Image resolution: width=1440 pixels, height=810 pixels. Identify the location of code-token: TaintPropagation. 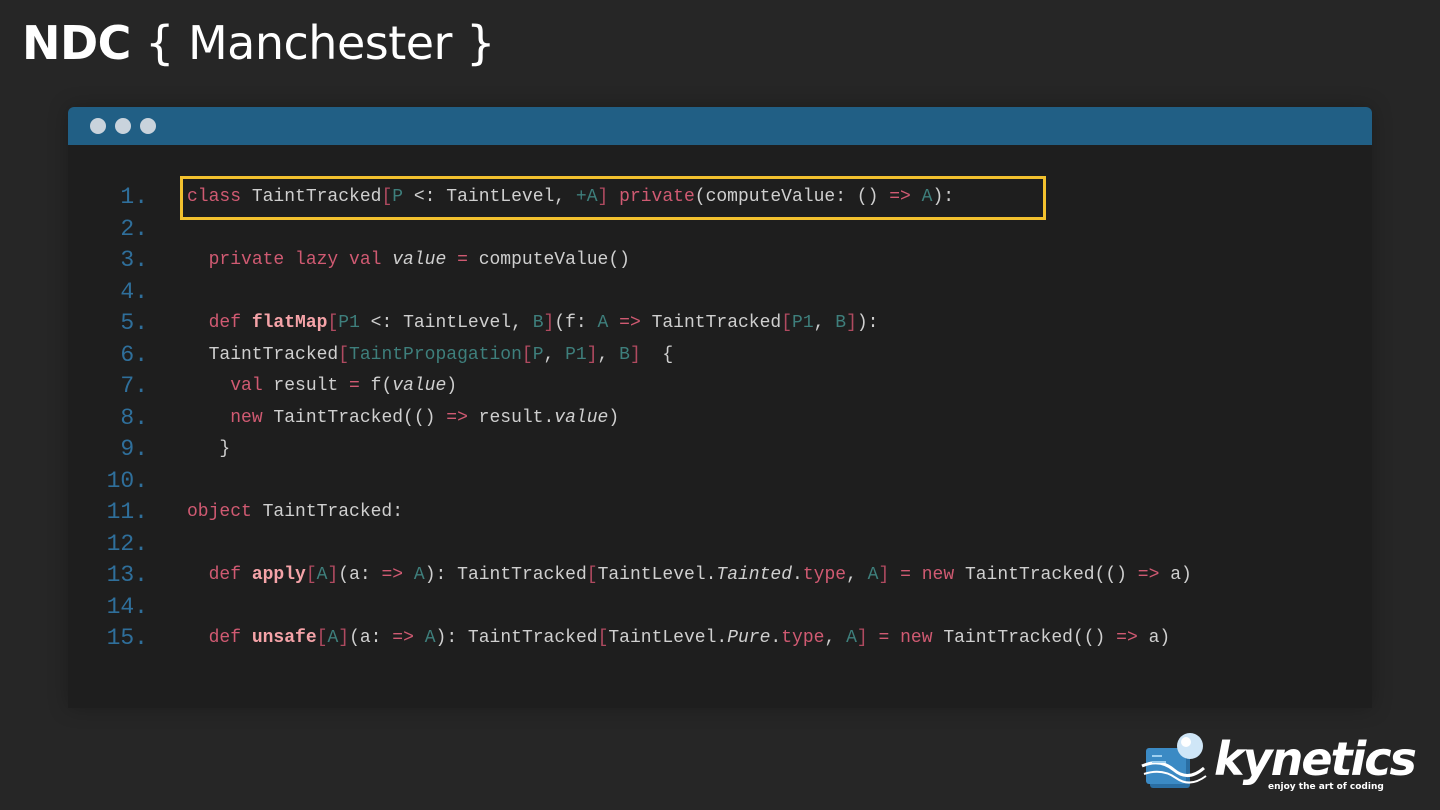
(435, 354).